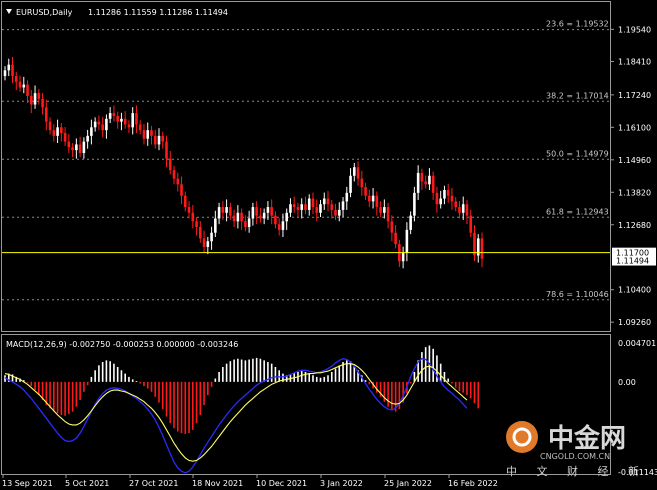 The width and height of the screenshot is (657, 490). What do you see at coordinates (634, 95) in the screenshot?
I see `price-tick-label: 1.17240` at bounding box center [634, 95].